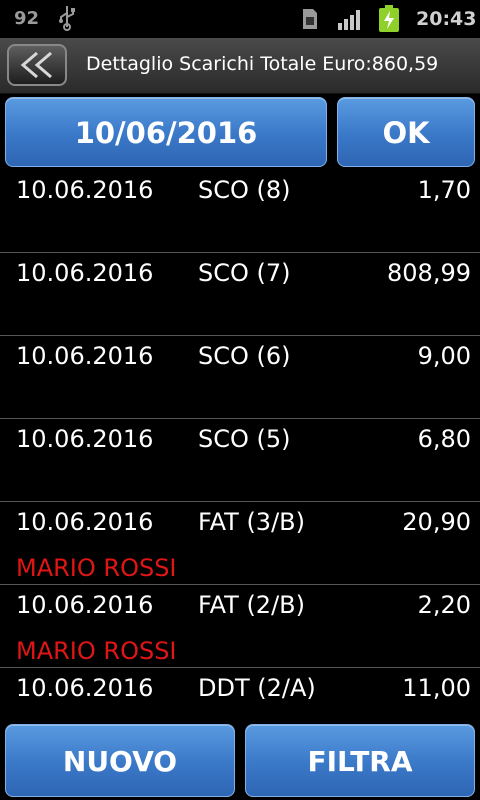 This screenshot has height=800, width=480. What do you see at coordinates (436, 522) in the screenshot?
I see `row-amount: 20,90` at bounding box center [436, 522].